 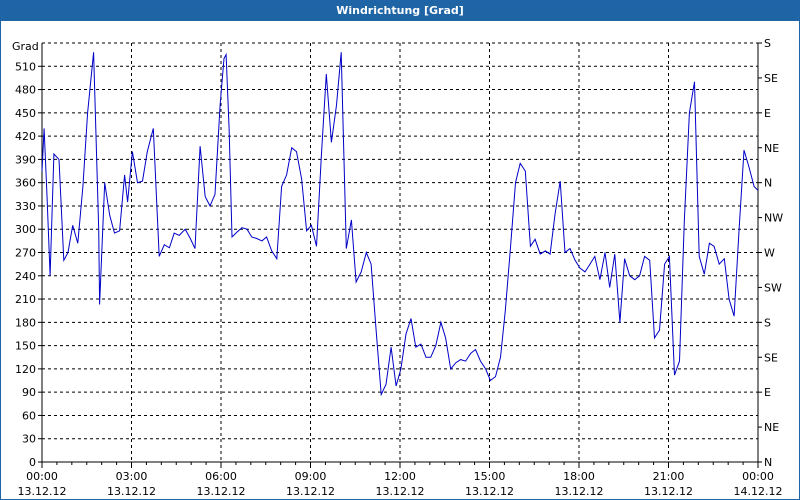 What do you see at coordinates (25, 299) in the screenshot?
I see `y-tick-label: 210` at bounding box center [25, 299].